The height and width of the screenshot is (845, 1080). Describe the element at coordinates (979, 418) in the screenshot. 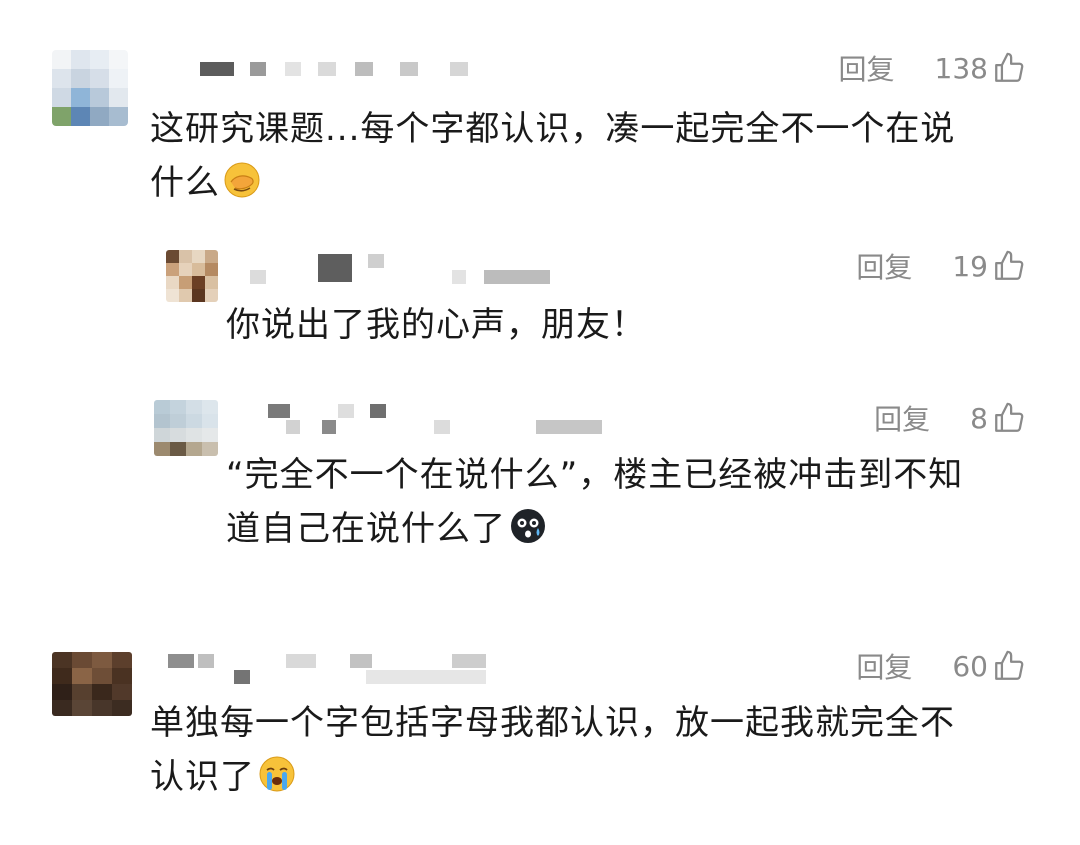

I see `like-count: 8` at that location.